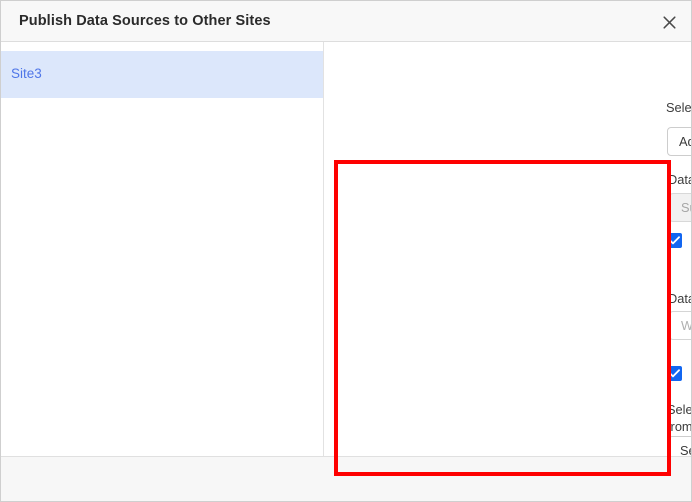 The width and height of the screenshot is (692, 502). I want to click on sidebar-item-label: Site3, so click(26, 73).